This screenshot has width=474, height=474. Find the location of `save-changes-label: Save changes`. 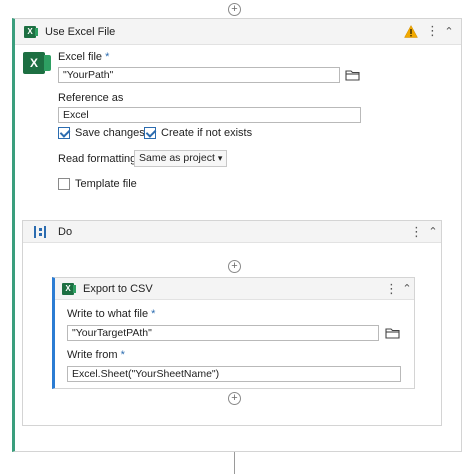

save-changes-label: Save changes is located at coordinates (110, 133).